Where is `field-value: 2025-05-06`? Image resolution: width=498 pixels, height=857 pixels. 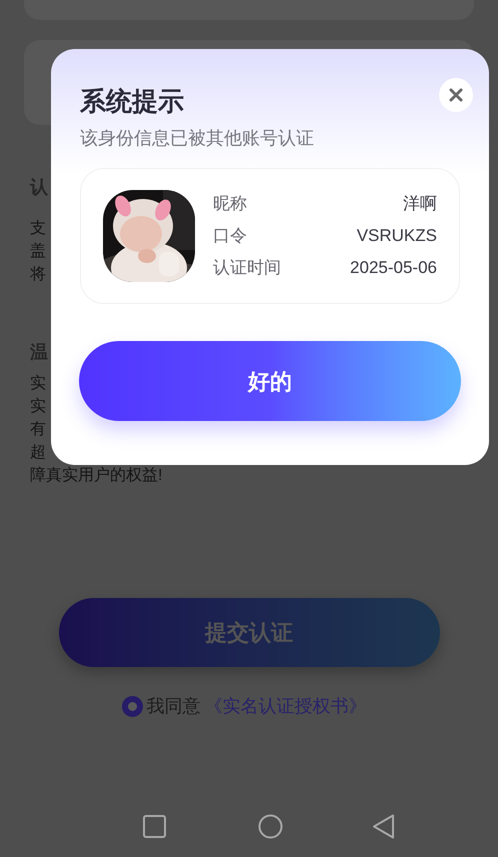 field-value: 2025-05-06 is located at coordinates (393, 268).